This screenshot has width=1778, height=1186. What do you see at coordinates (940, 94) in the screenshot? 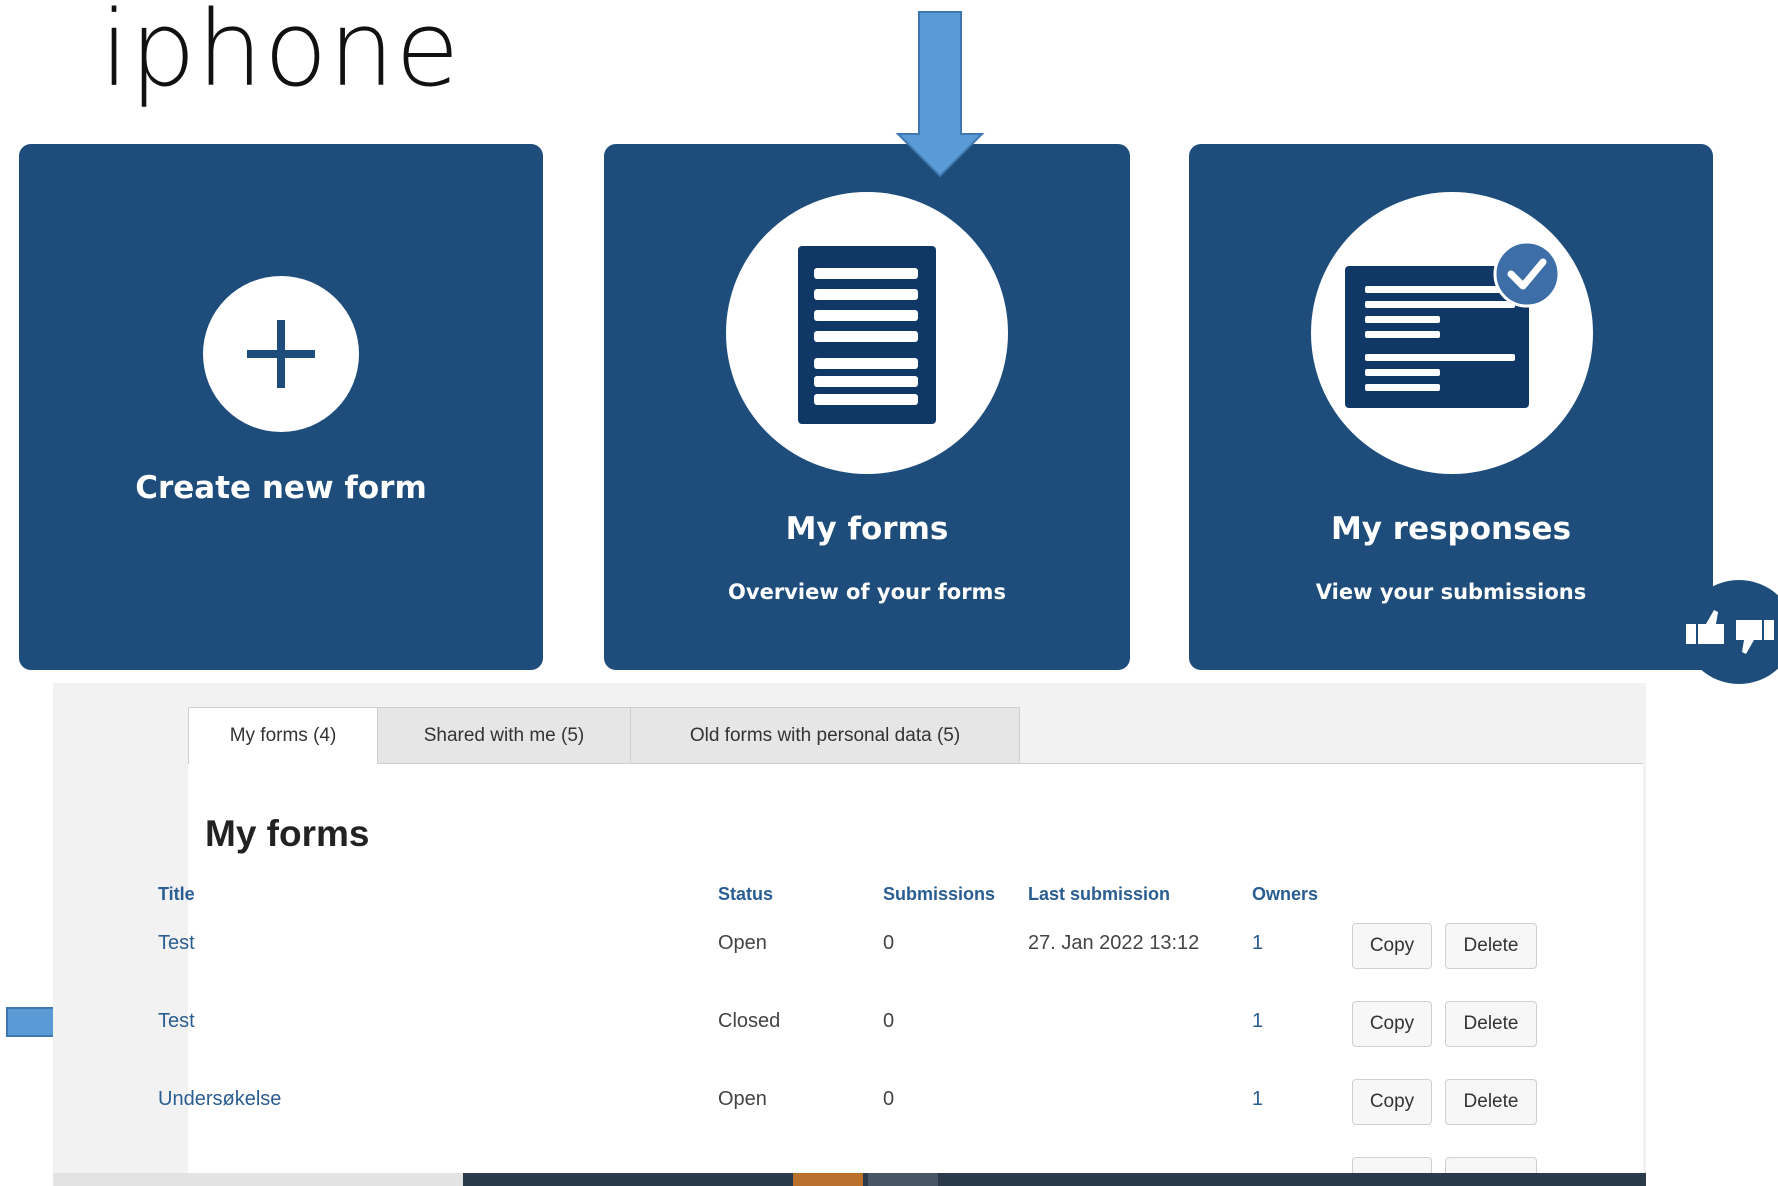
I see `down-arrow-annotation` at bounding box center [940, 94].